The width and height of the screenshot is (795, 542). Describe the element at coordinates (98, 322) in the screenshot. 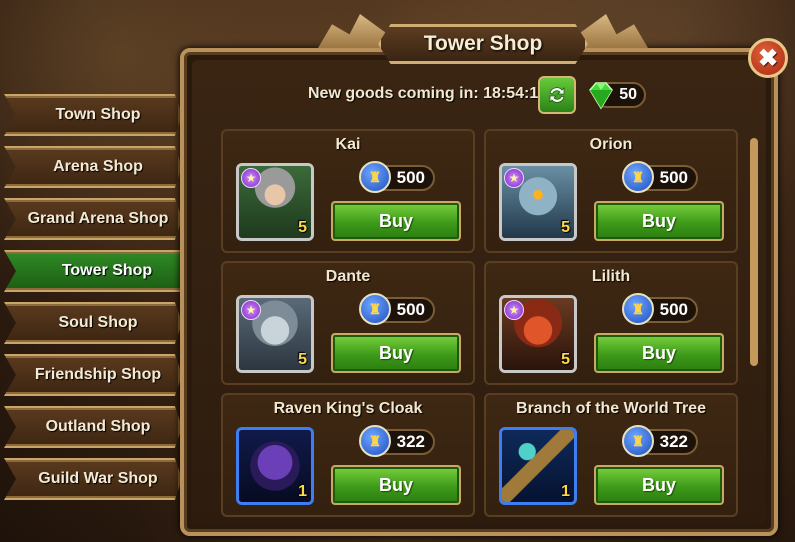

I see `sidebar-item-label: Soul Shop` at that location.